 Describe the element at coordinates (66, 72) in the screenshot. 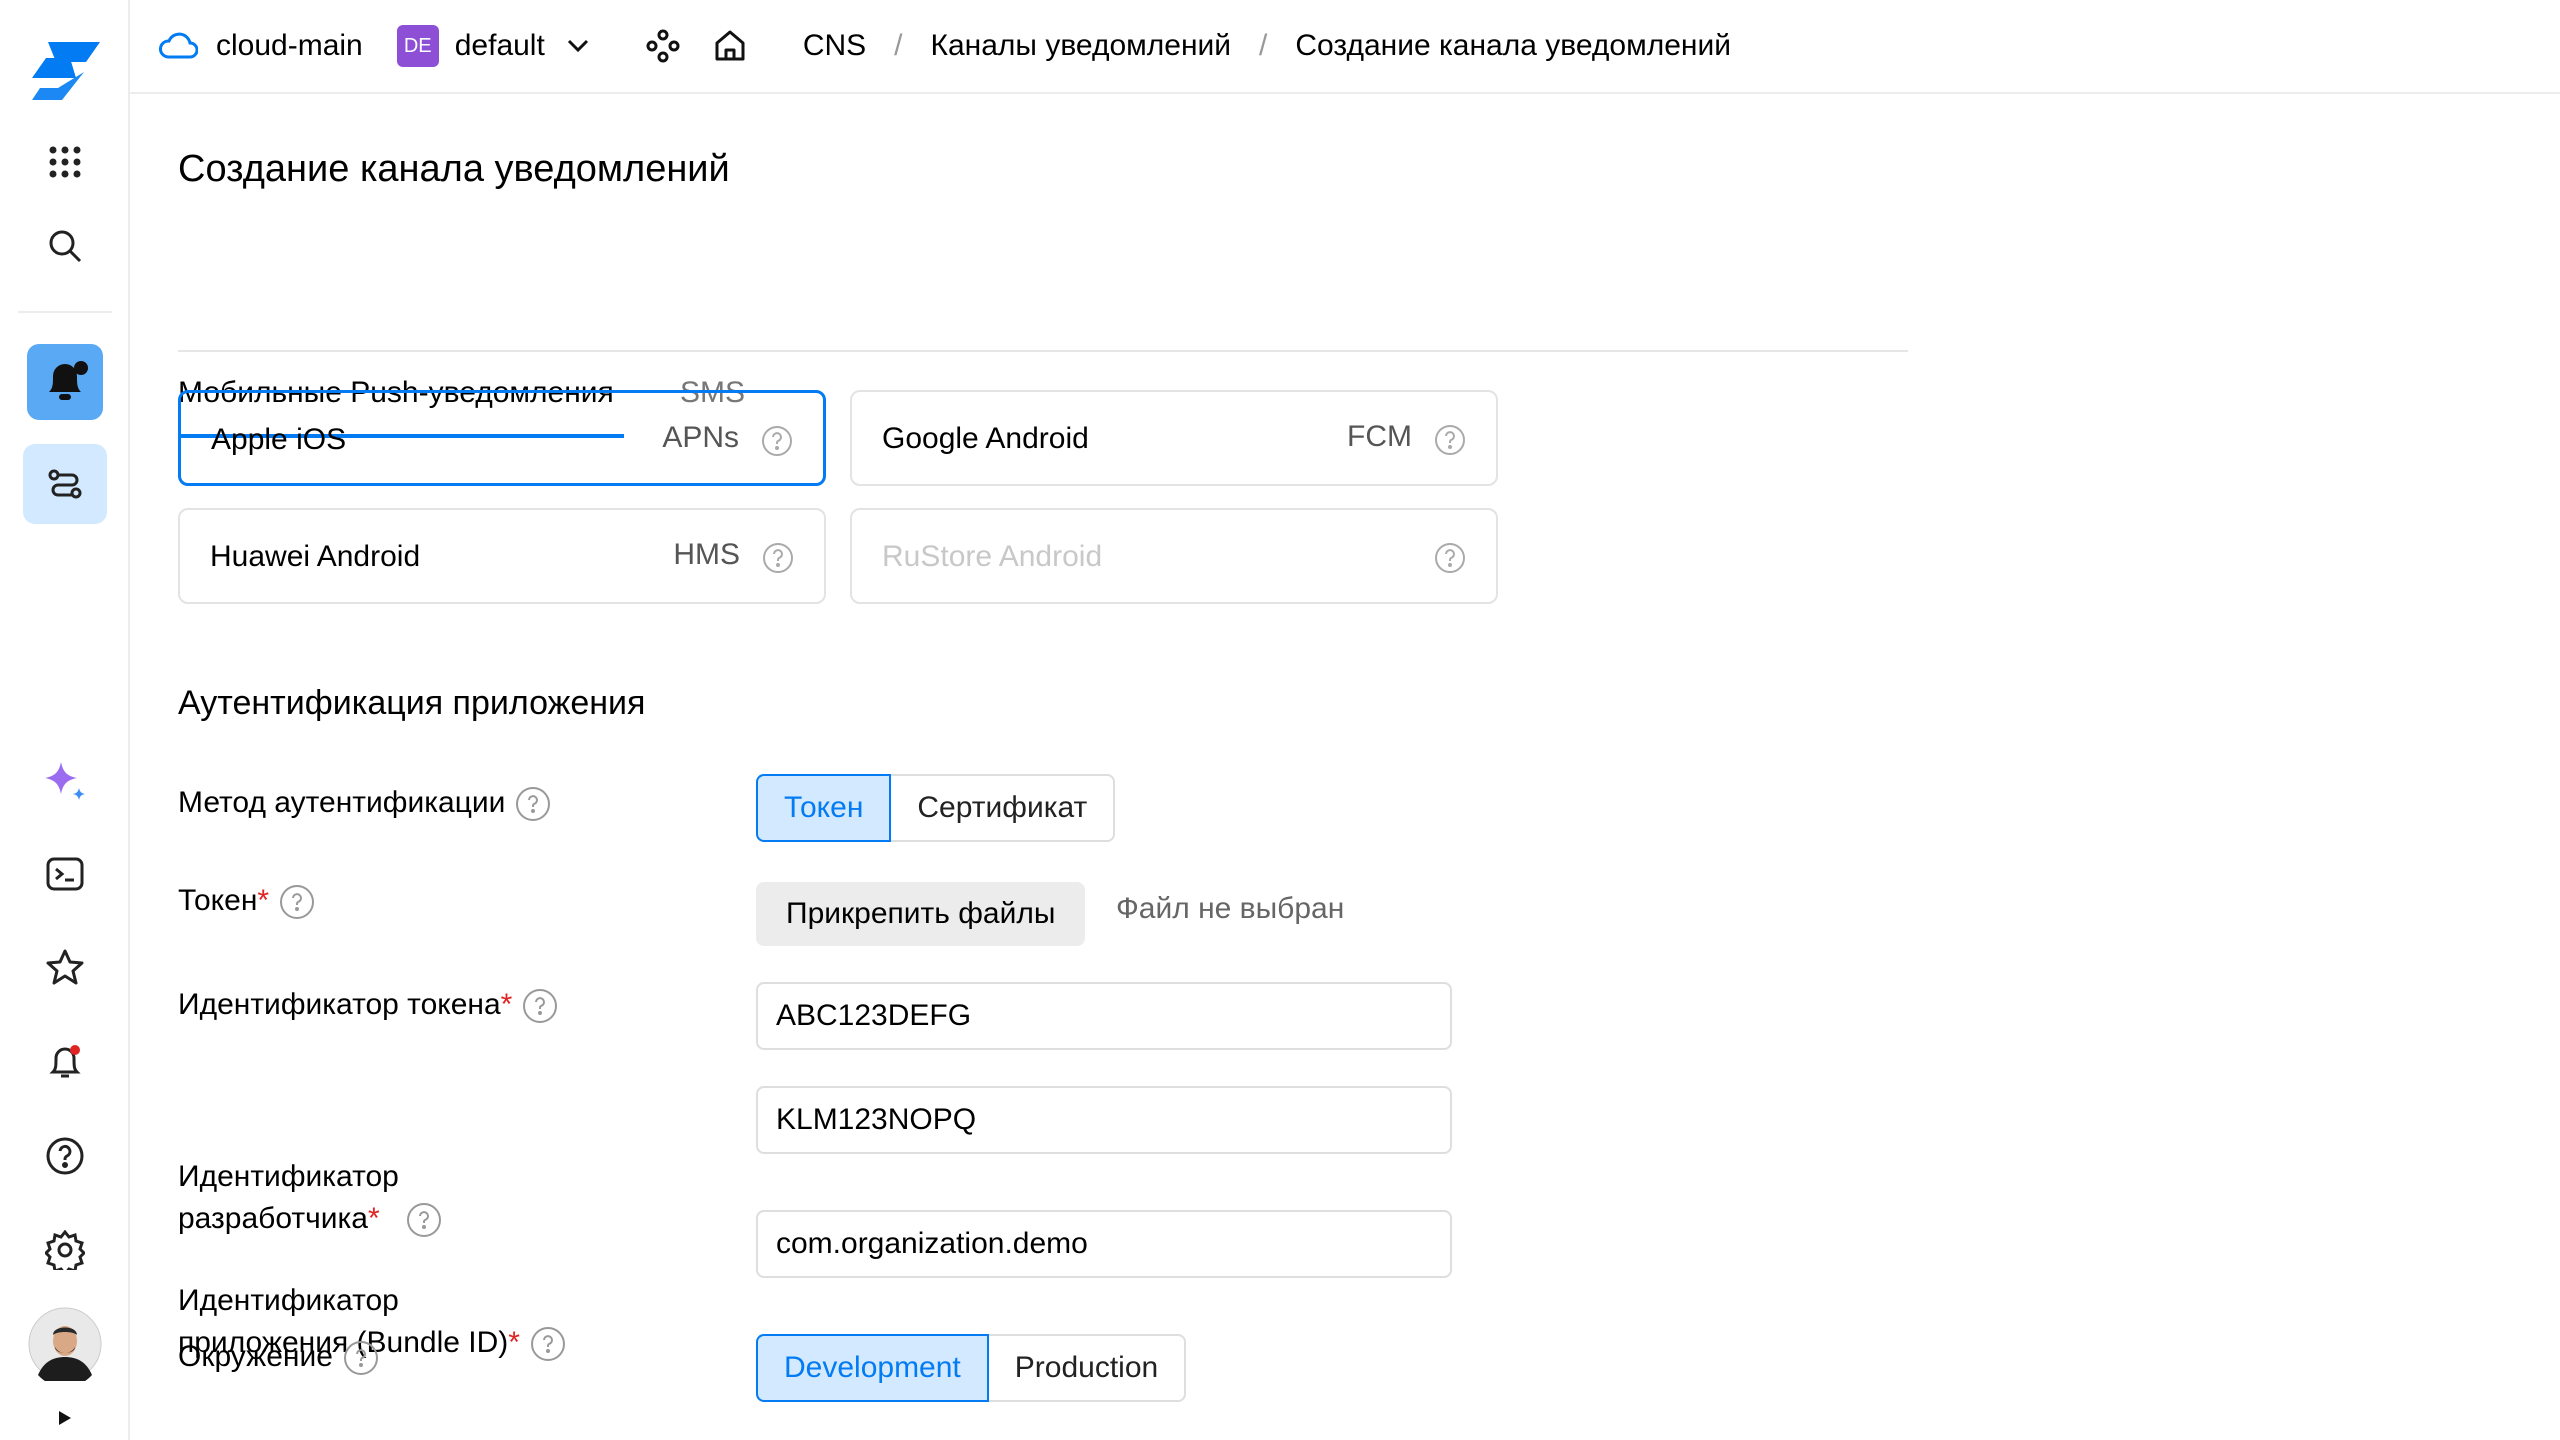

I see `cloud-logo-icon` at that location.